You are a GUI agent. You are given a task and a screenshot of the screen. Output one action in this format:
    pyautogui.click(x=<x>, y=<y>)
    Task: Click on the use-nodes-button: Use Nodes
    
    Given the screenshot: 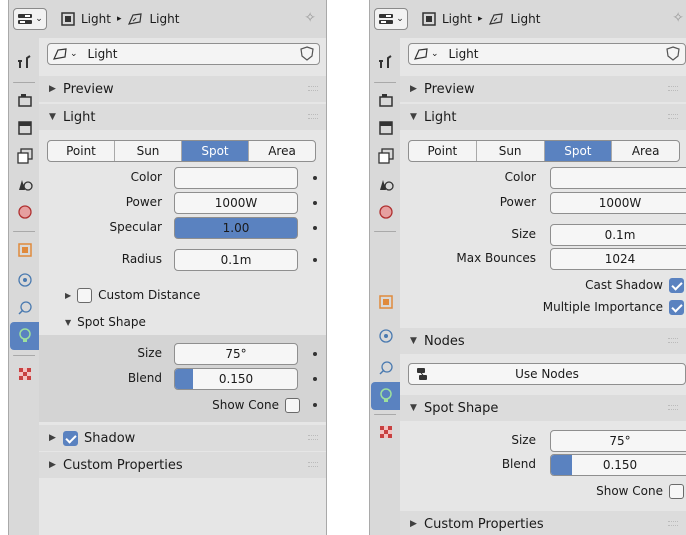 What is the action you would take?
    pyautogui.click(x=547, y=374)
    